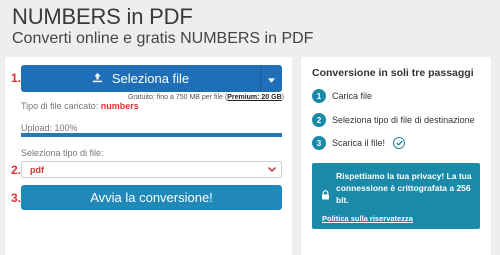  I want to click on select-file-button: Seleziona file, so click(151, 78).